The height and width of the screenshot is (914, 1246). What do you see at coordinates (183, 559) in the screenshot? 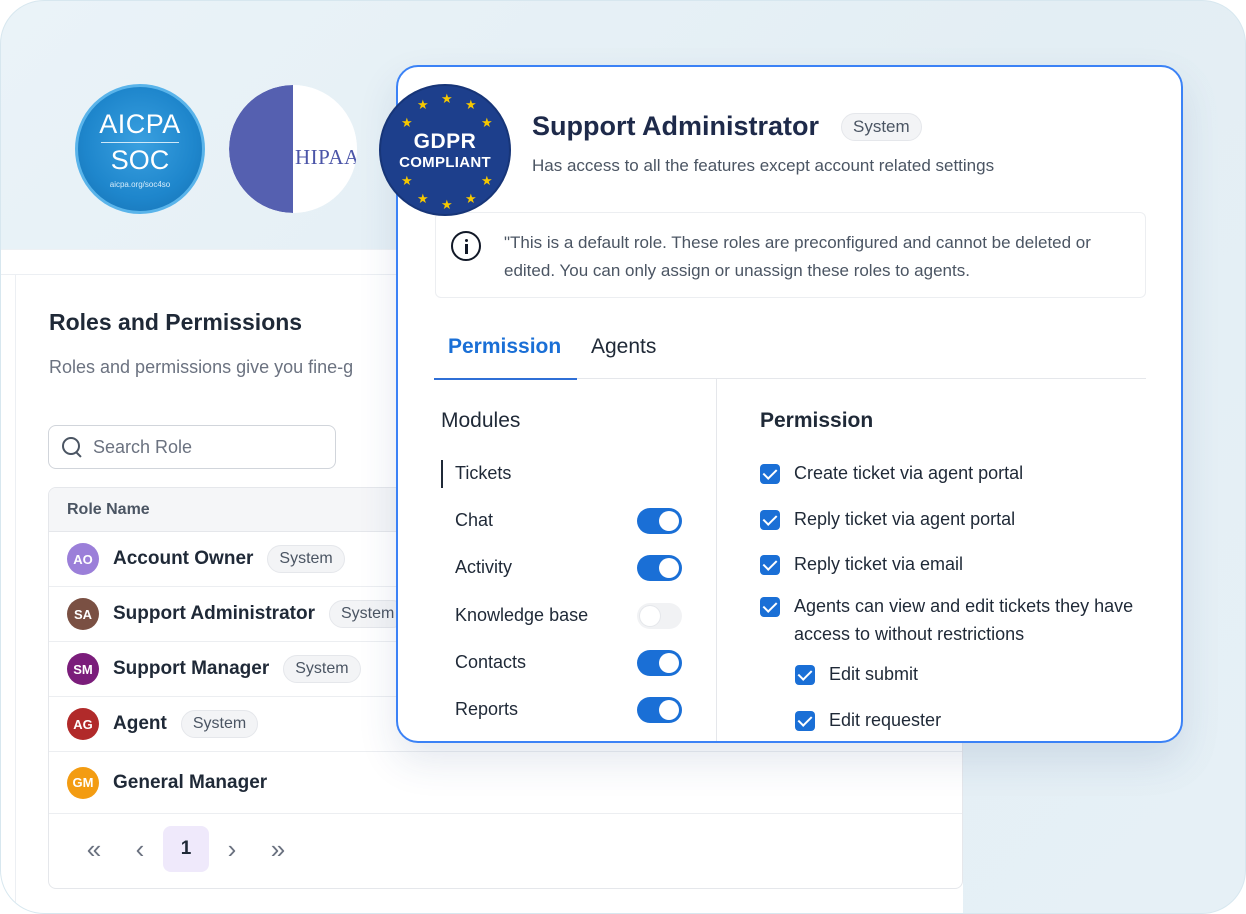
I see `role-name: Account Owner` at bounding box center [183, 559].